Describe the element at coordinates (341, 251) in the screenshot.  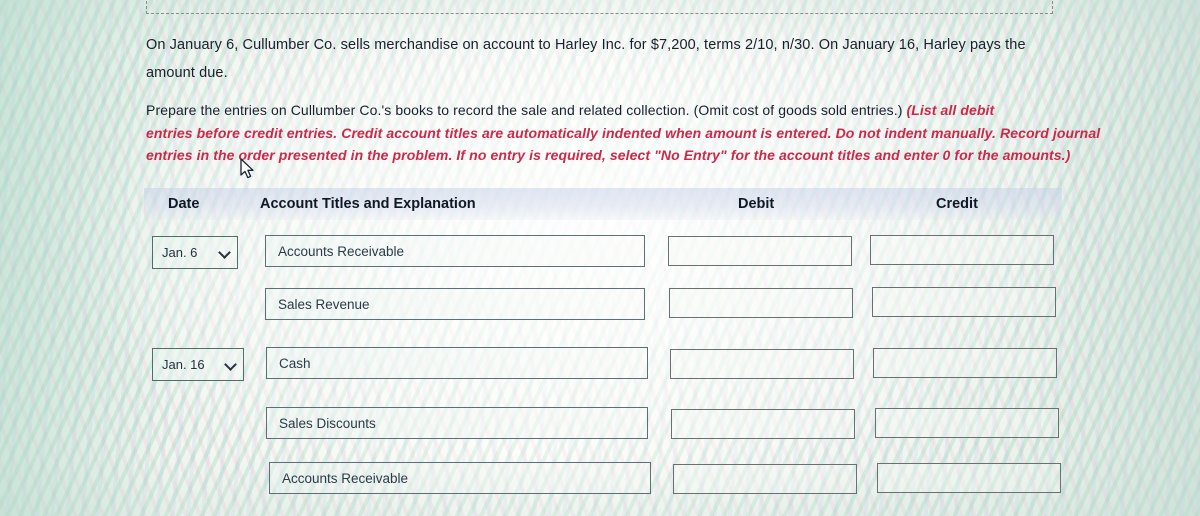
I see `account-title-value-row-1: Accounts Receivable` at that location.